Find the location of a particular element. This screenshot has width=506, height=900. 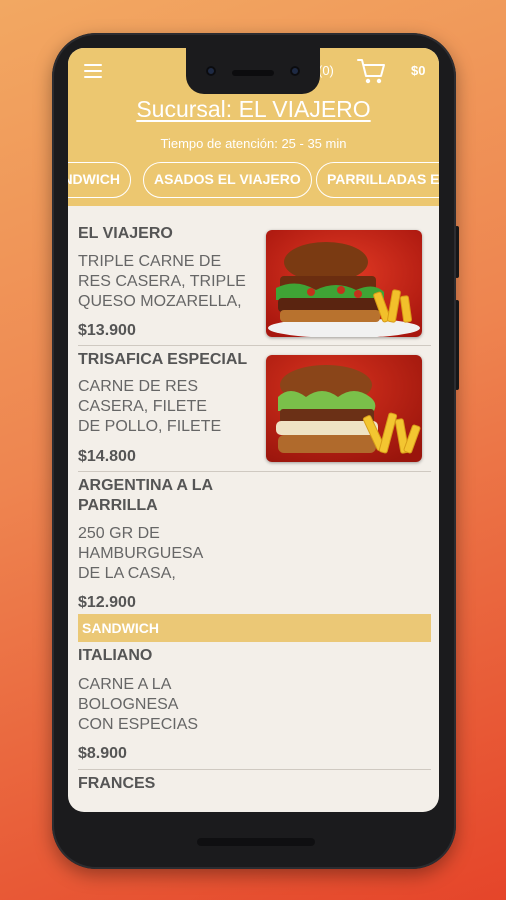

earpiece-speaker is located at coordinates (253, 73).